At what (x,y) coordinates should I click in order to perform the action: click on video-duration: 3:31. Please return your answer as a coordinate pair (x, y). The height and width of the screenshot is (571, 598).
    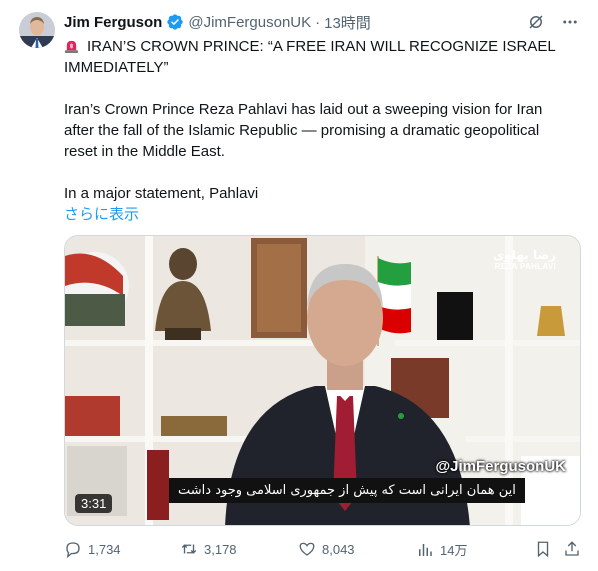
    Looking at the image, I should click on (94, 503).